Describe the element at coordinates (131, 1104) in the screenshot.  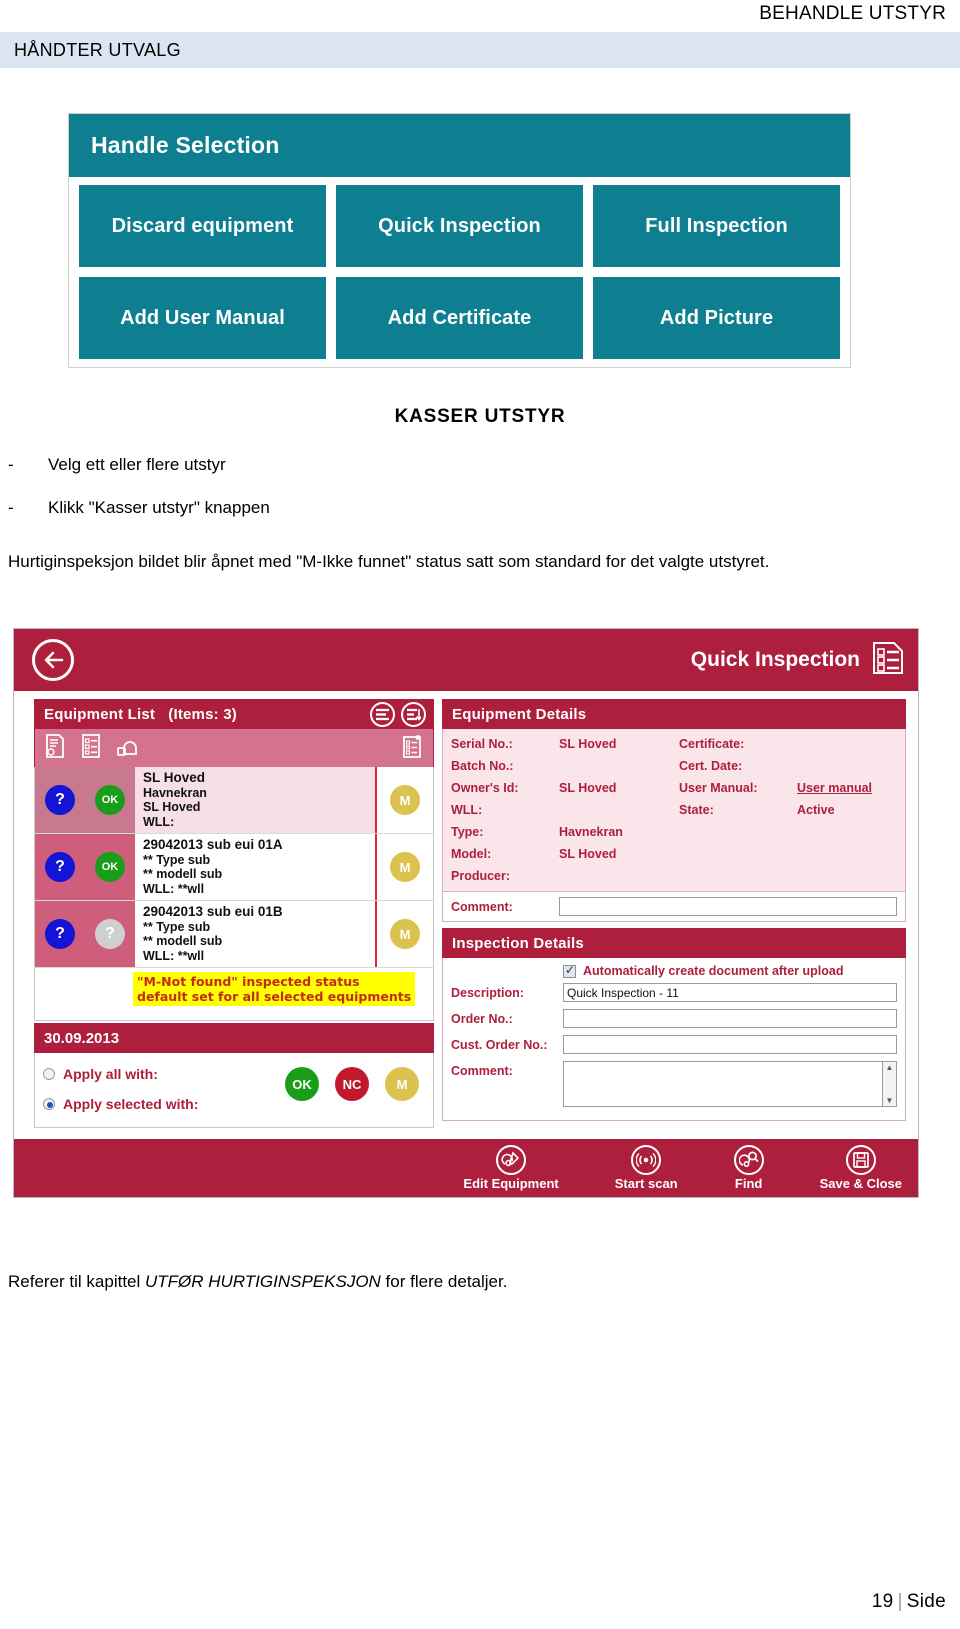
I see `apply-selected-label: Apply selected with:` at that location.